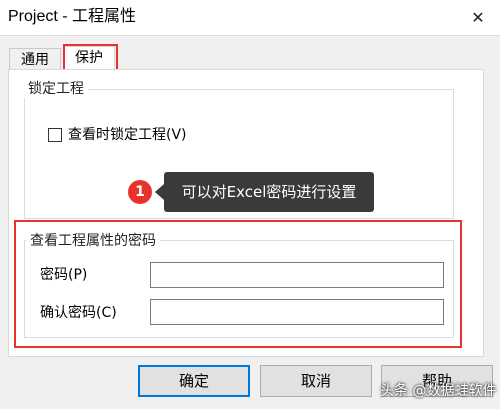 The width and height of the screenshot is (500, 409). Describe the element at coordinates (297, 275) in the screenshot. I see `password-input` at that location.